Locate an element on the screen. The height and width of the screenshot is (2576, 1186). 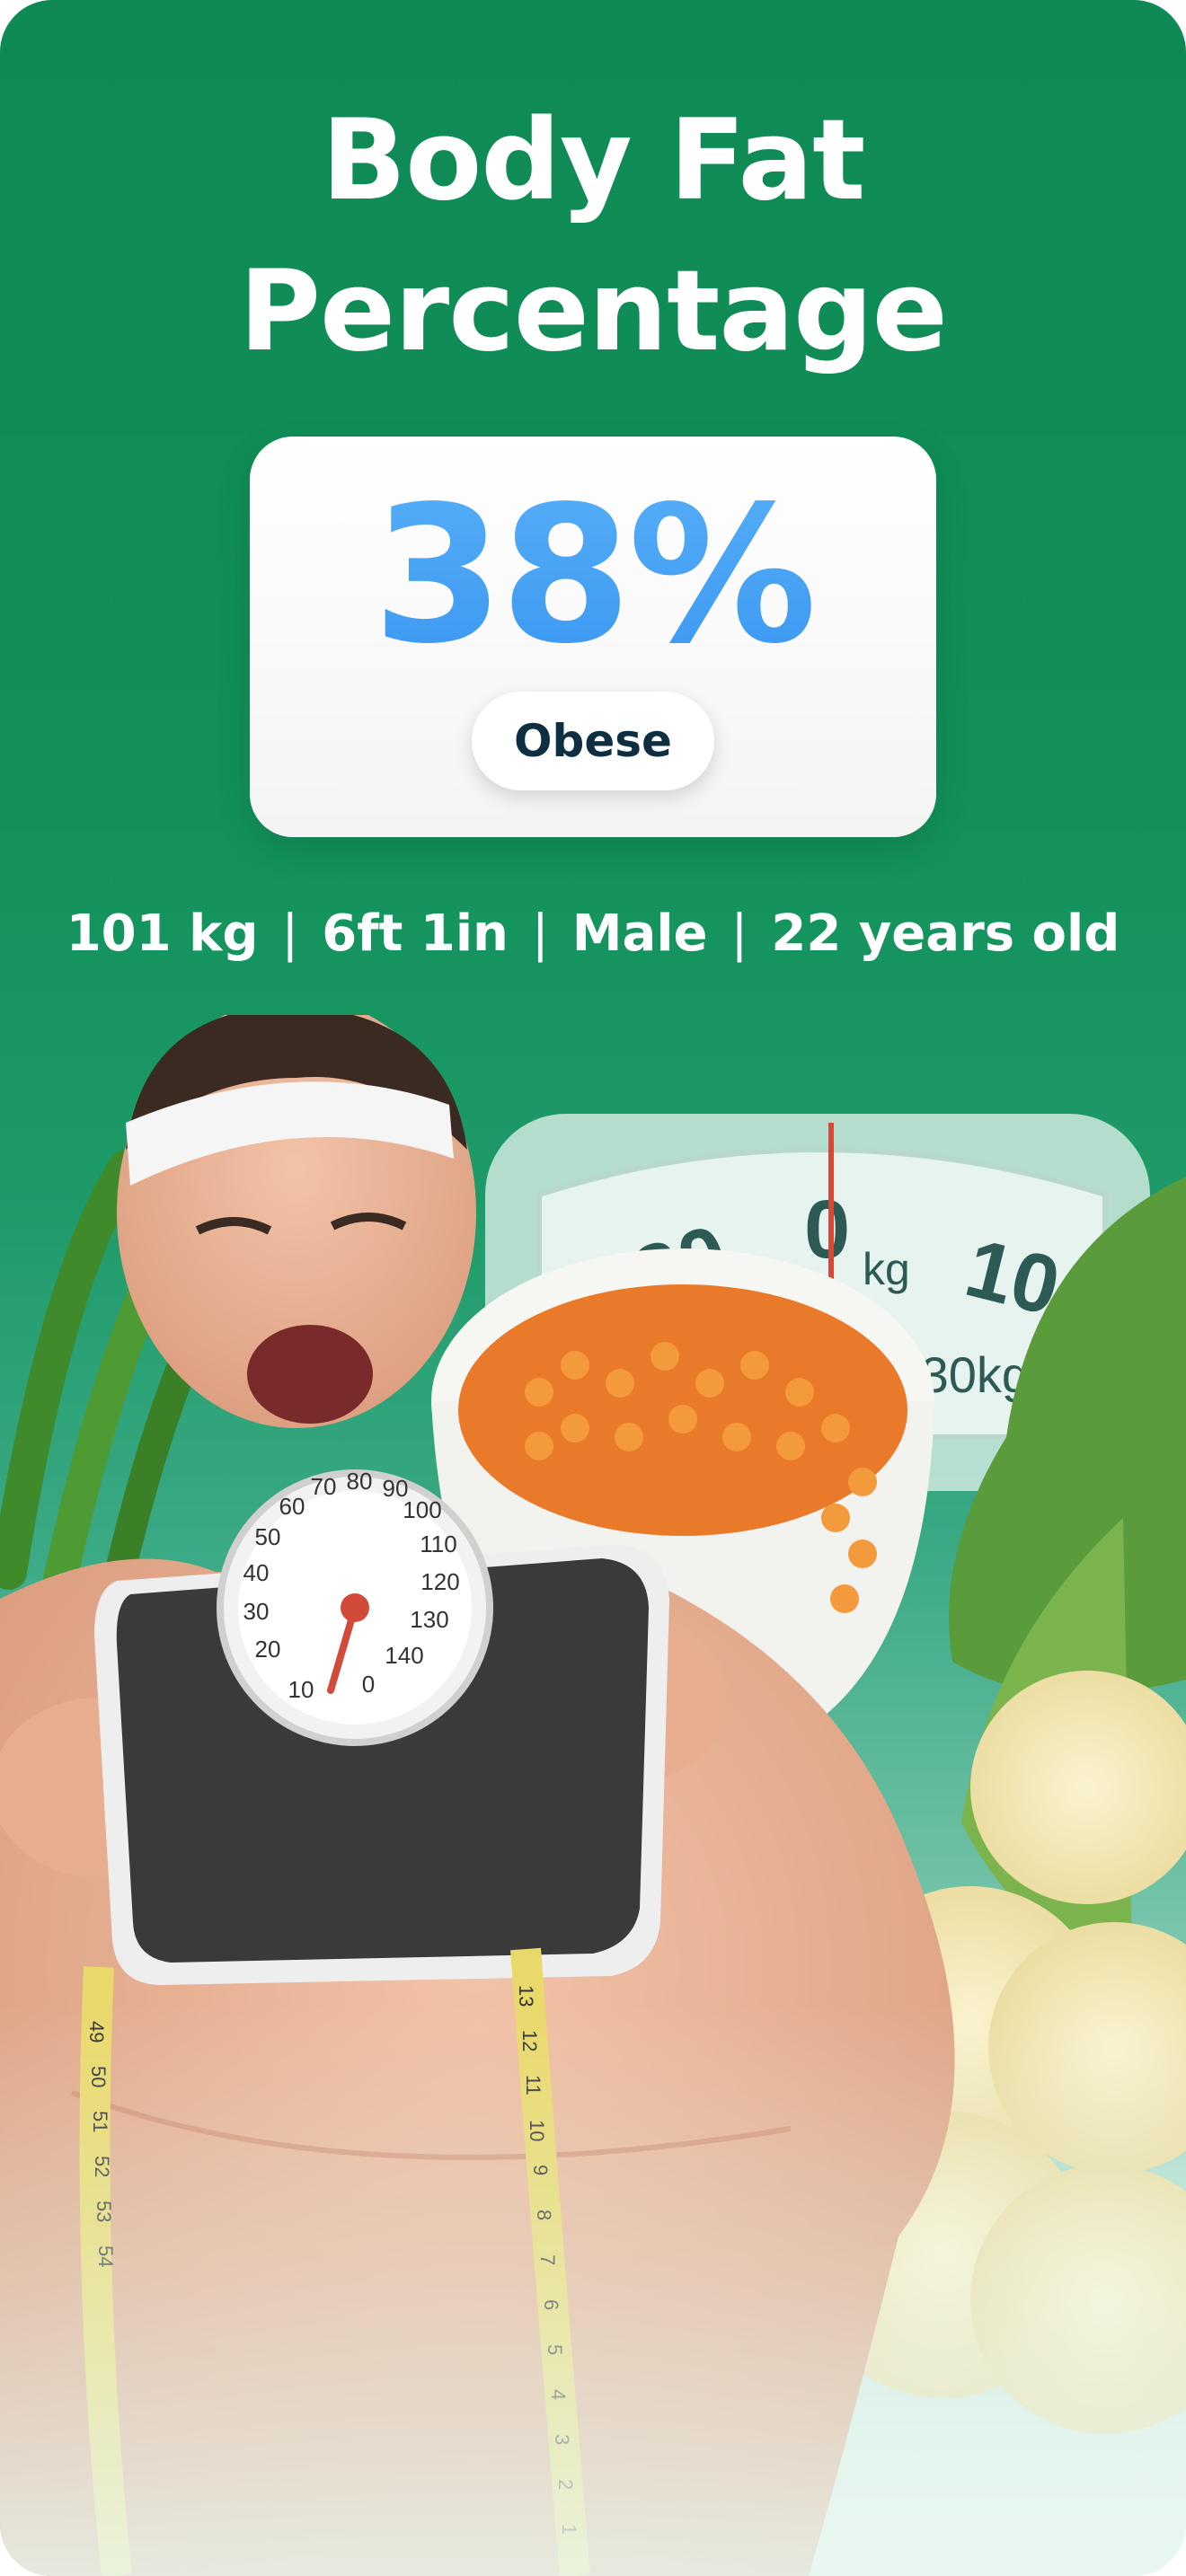
page-title: Body Fat Percentage is located at coordinates (593, 236).